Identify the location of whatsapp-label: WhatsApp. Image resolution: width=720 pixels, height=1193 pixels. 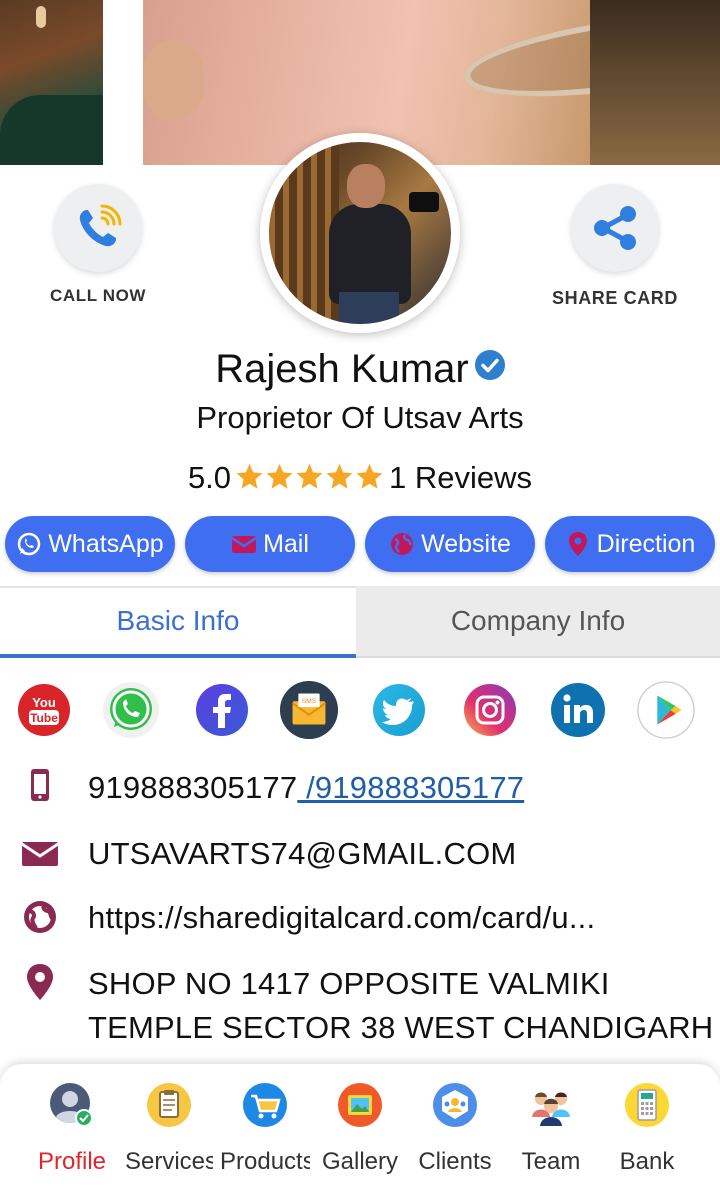
(106, 543).